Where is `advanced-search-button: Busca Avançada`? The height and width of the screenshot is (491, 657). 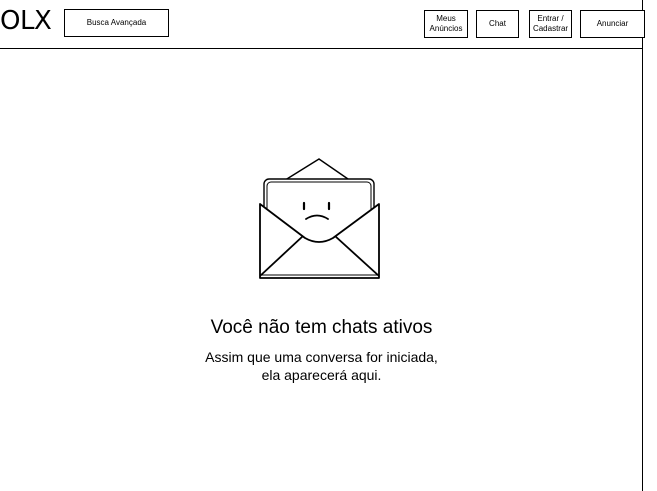 advanced-search-button: Busca Avançada is located at coordinates (116, 23).